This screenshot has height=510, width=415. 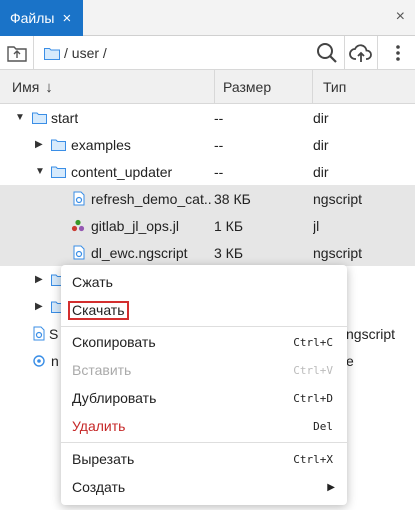 I want to click on gear-file-icon, so click(x=39, y=360).